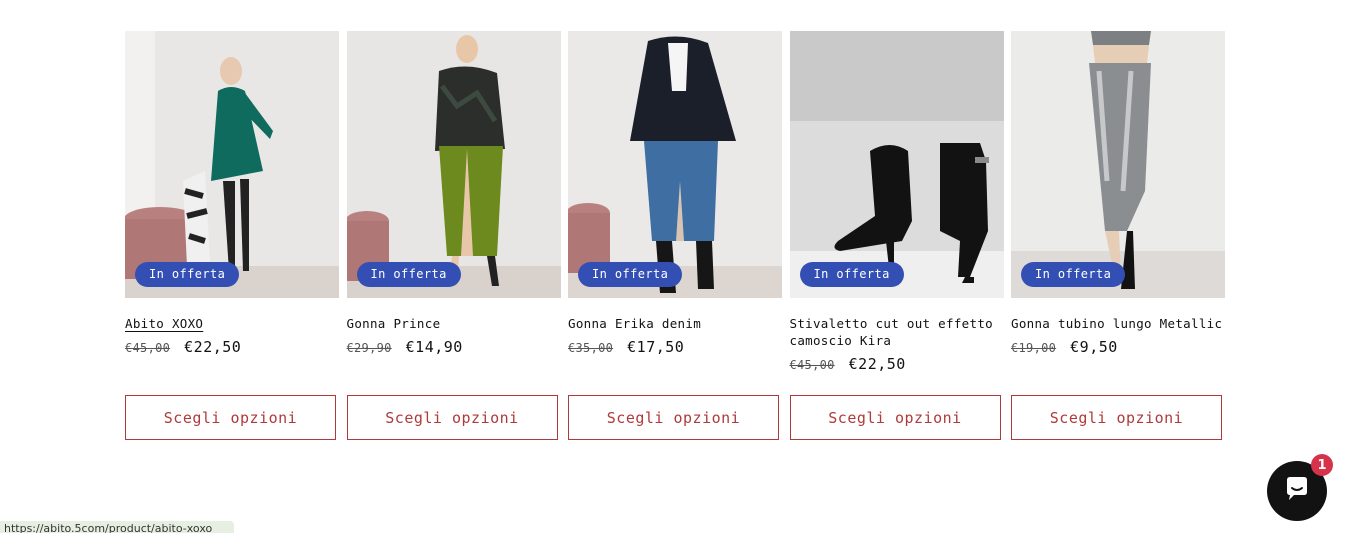 This screenshot has width=1349, height=533. I want to click on original-price: €19,00, so click(1034, 348).